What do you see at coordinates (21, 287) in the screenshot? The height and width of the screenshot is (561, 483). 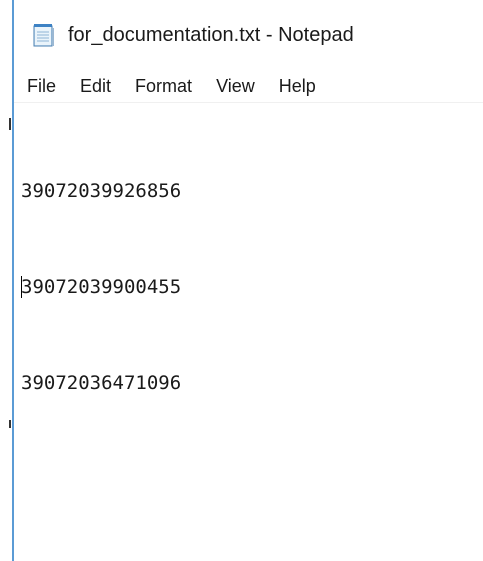 I see `text-caret` at bounding box center [21, 287].